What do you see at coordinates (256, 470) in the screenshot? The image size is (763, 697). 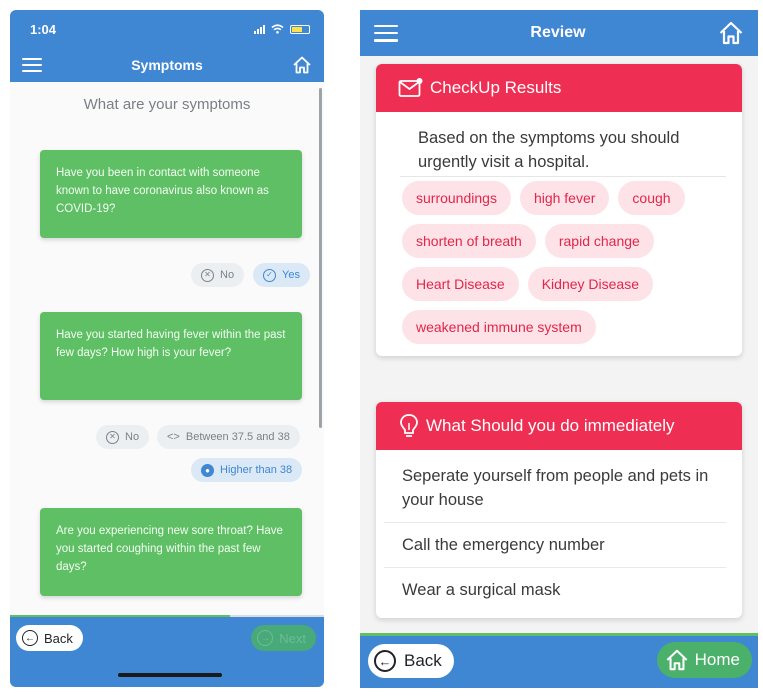 I see `fever-higher-label: Higher than 38` at bounding box center [256, 470].